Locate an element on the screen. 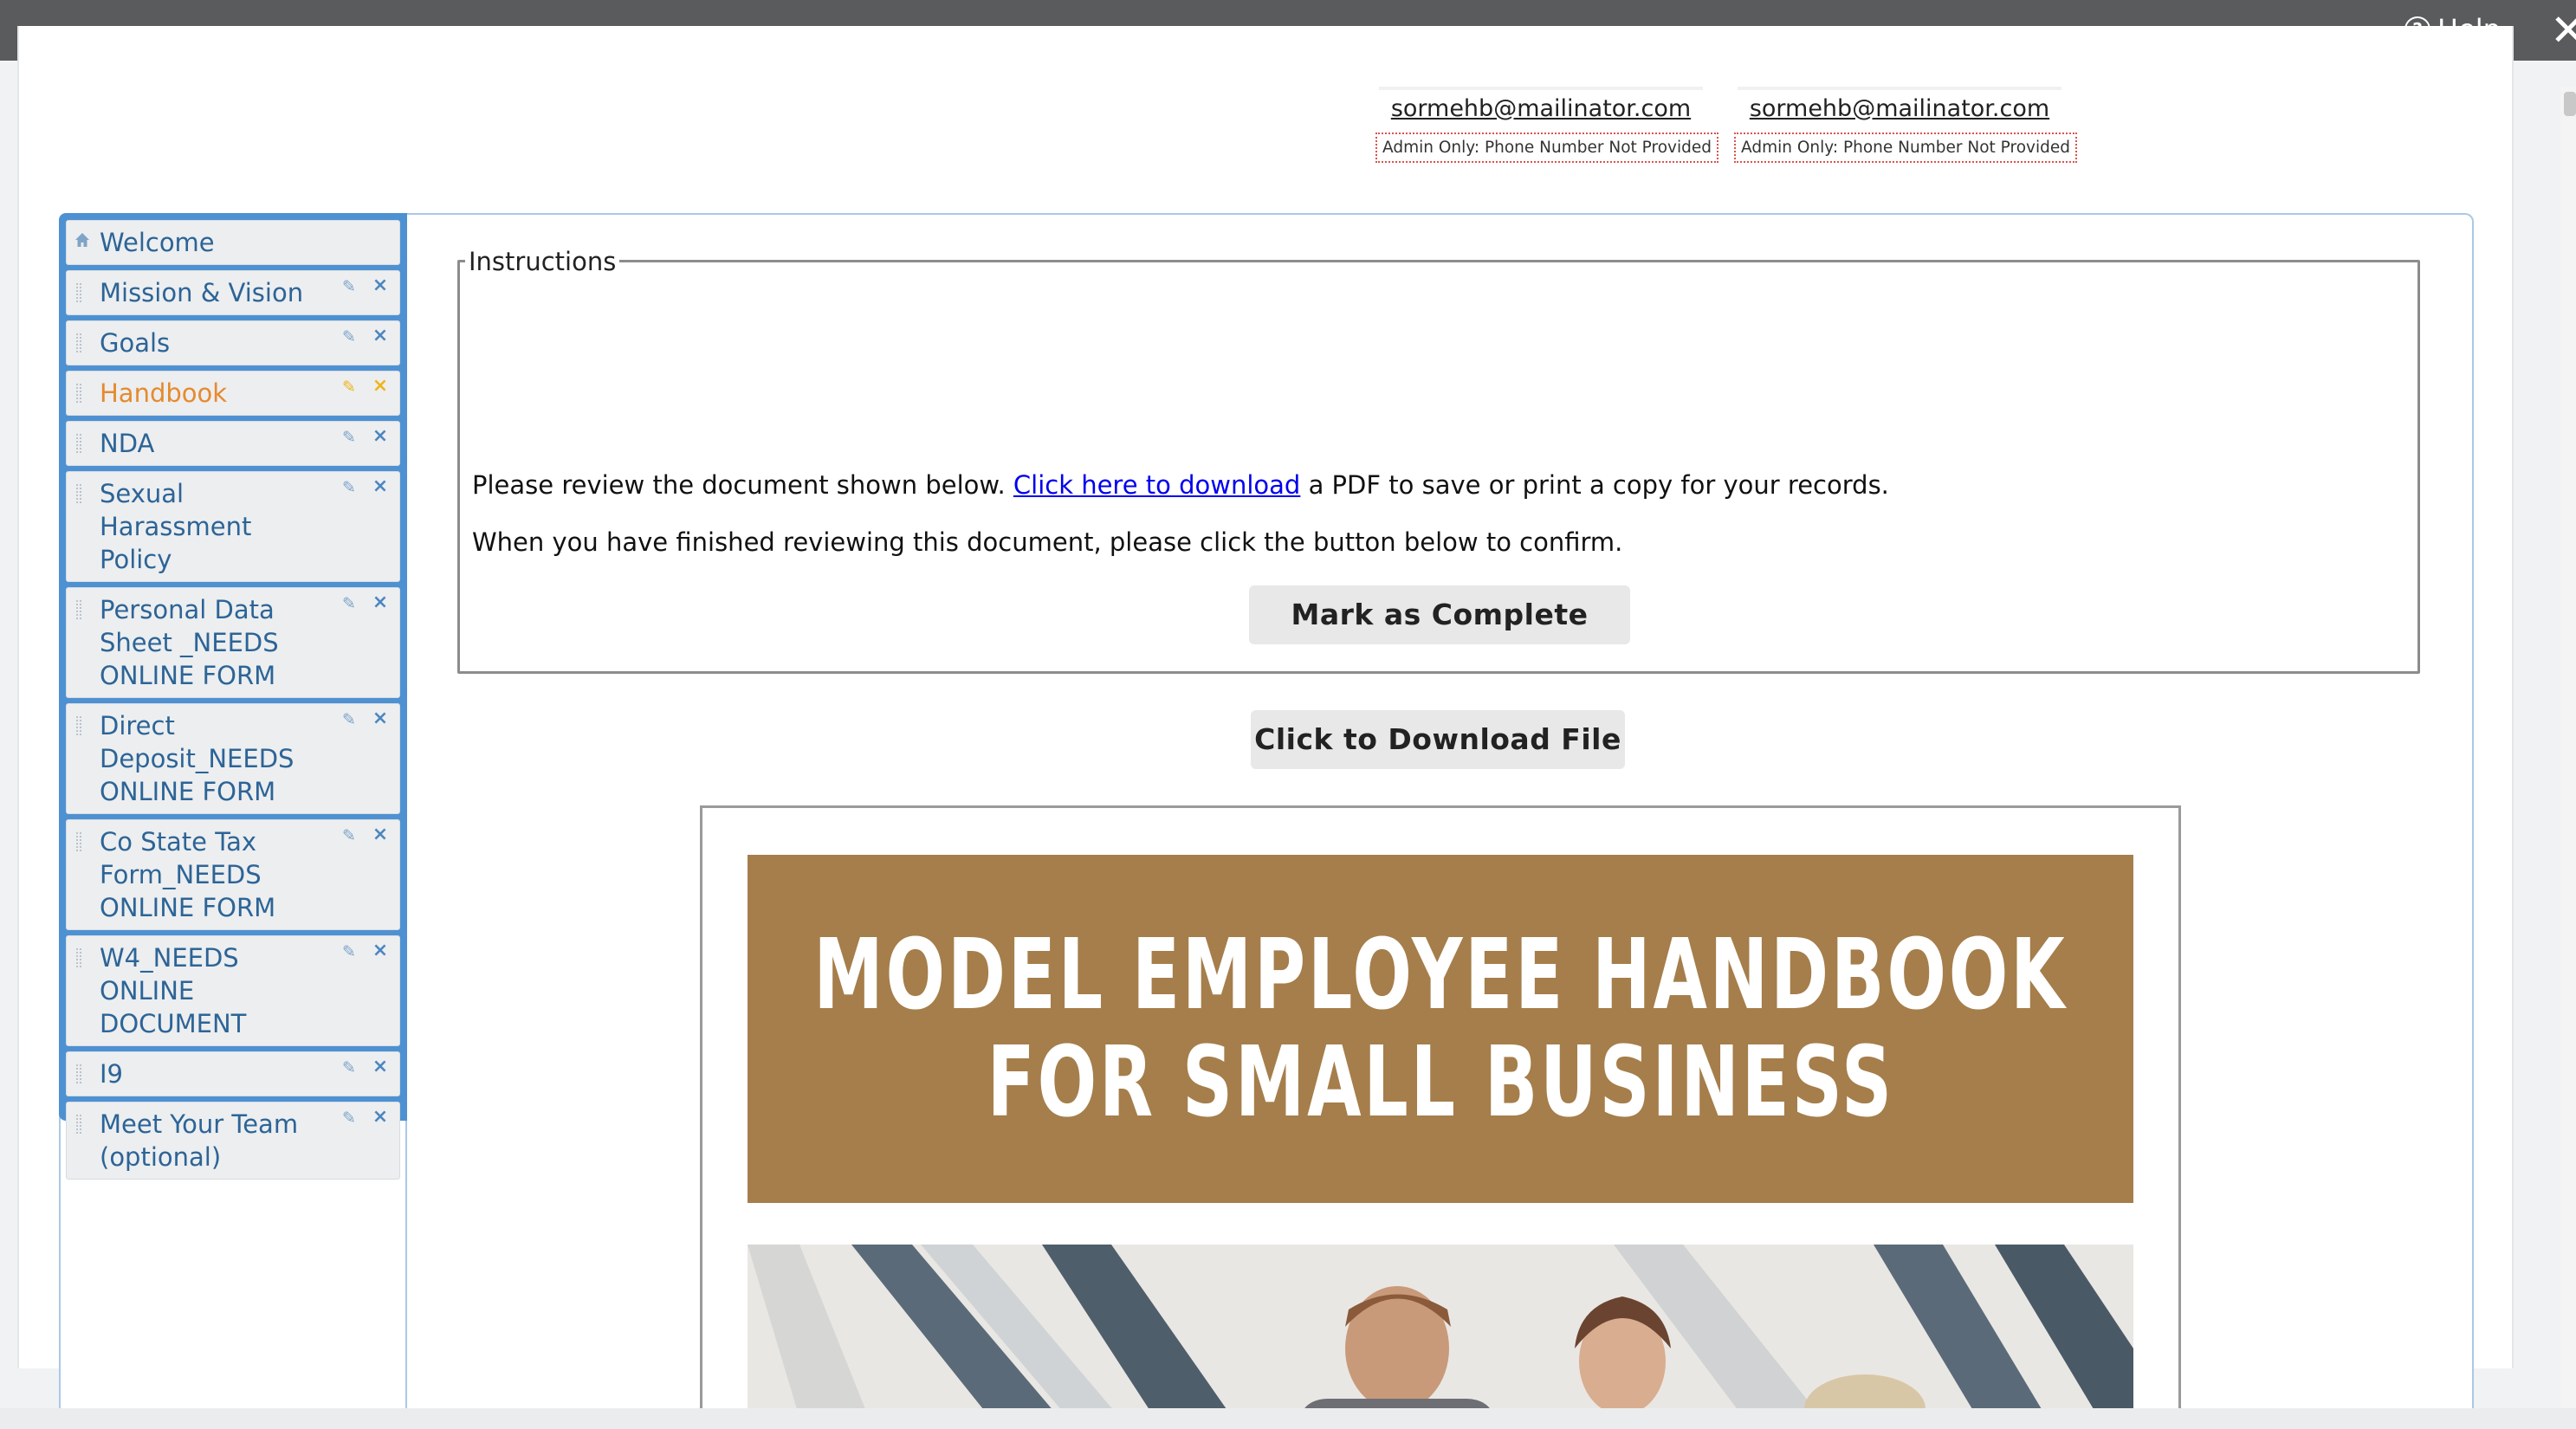 The image size is (2576, 1429). instructions-legend: Instructions is located at coordinates (542, 262).